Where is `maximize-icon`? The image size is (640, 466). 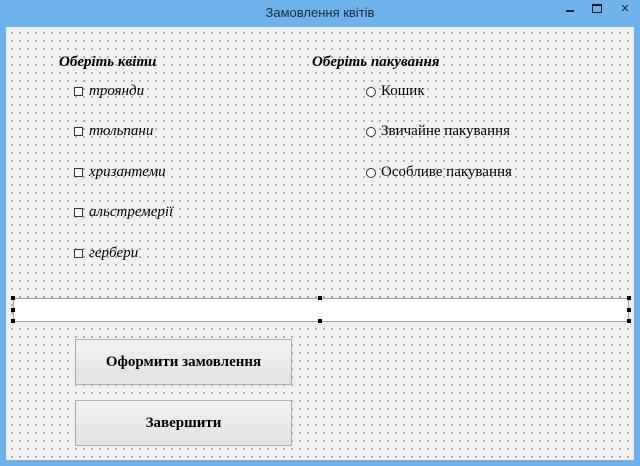 maximize-icon is located at coordinates (596, 8).